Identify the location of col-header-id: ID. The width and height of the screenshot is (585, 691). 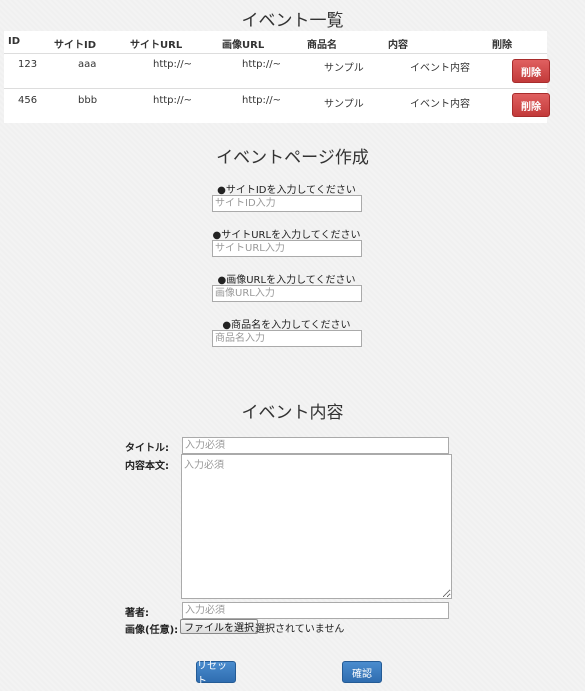
(14, 41).